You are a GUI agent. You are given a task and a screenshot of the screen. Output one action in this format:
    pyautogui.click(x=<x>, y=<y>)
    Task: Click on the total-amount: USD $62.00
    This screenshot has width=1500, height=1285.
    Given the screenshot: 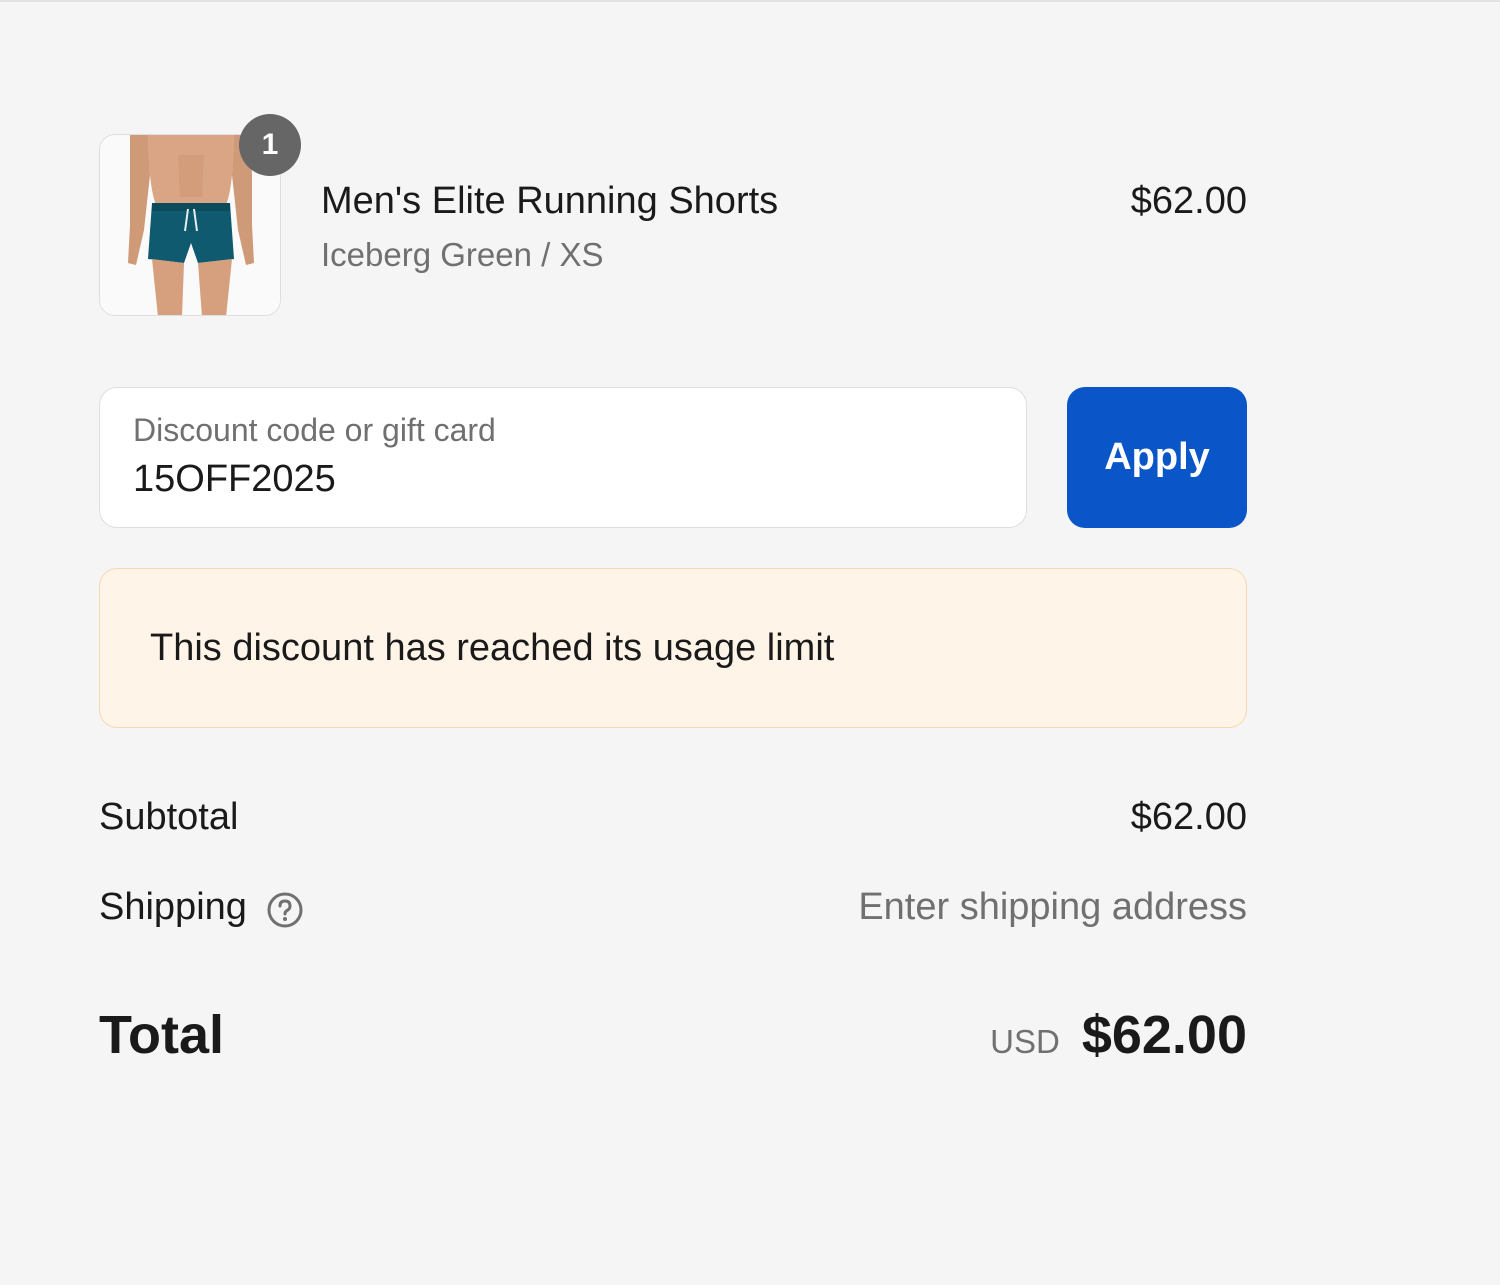 What is the action you would take?
    pyautogui.click(x=1118, y=1035)
    